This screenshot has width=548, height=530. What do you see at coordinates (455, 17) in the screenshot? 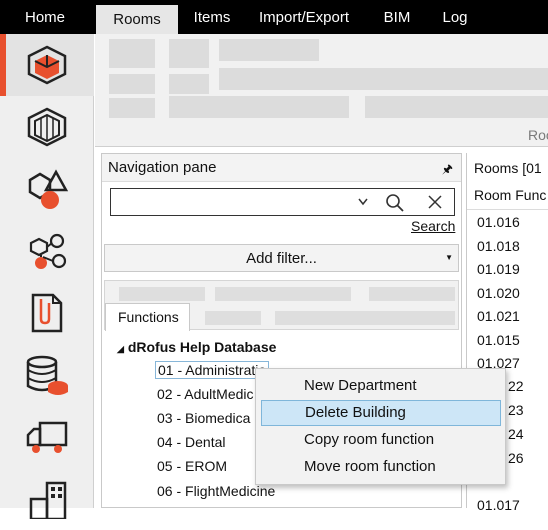
I see `tab-log: Log` at bounding box center [455, 17].